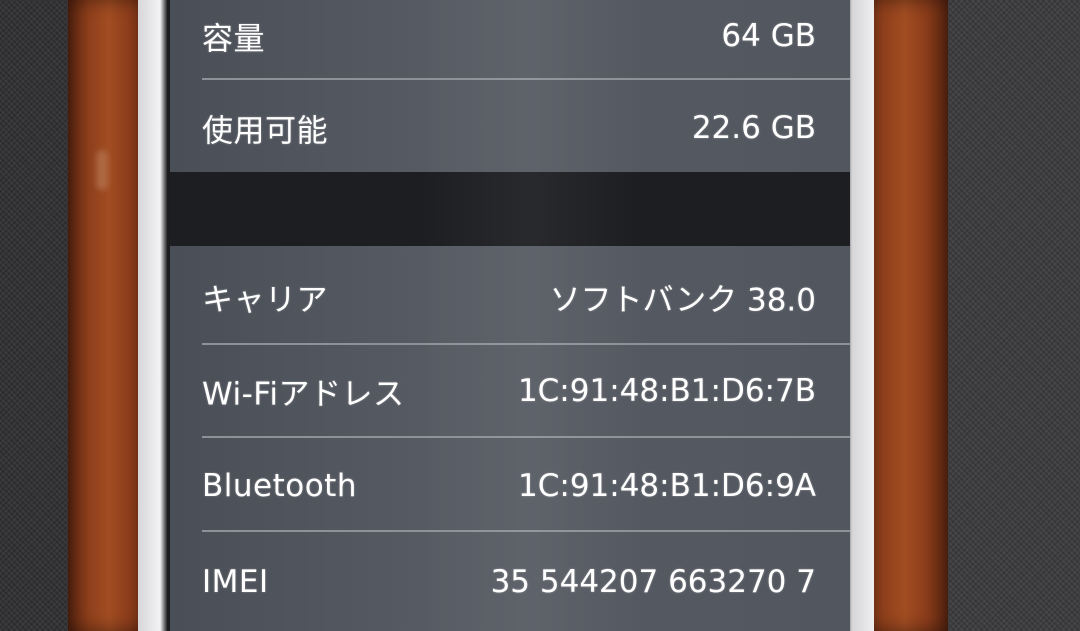 The width and height of the screenshot is (1080, 631). What do you see at coordinates (667, 486) in the screenshot?
I see `bluetooth-value: 1C:91:48:B1:D6:9A` at bounding box center [667, 486].